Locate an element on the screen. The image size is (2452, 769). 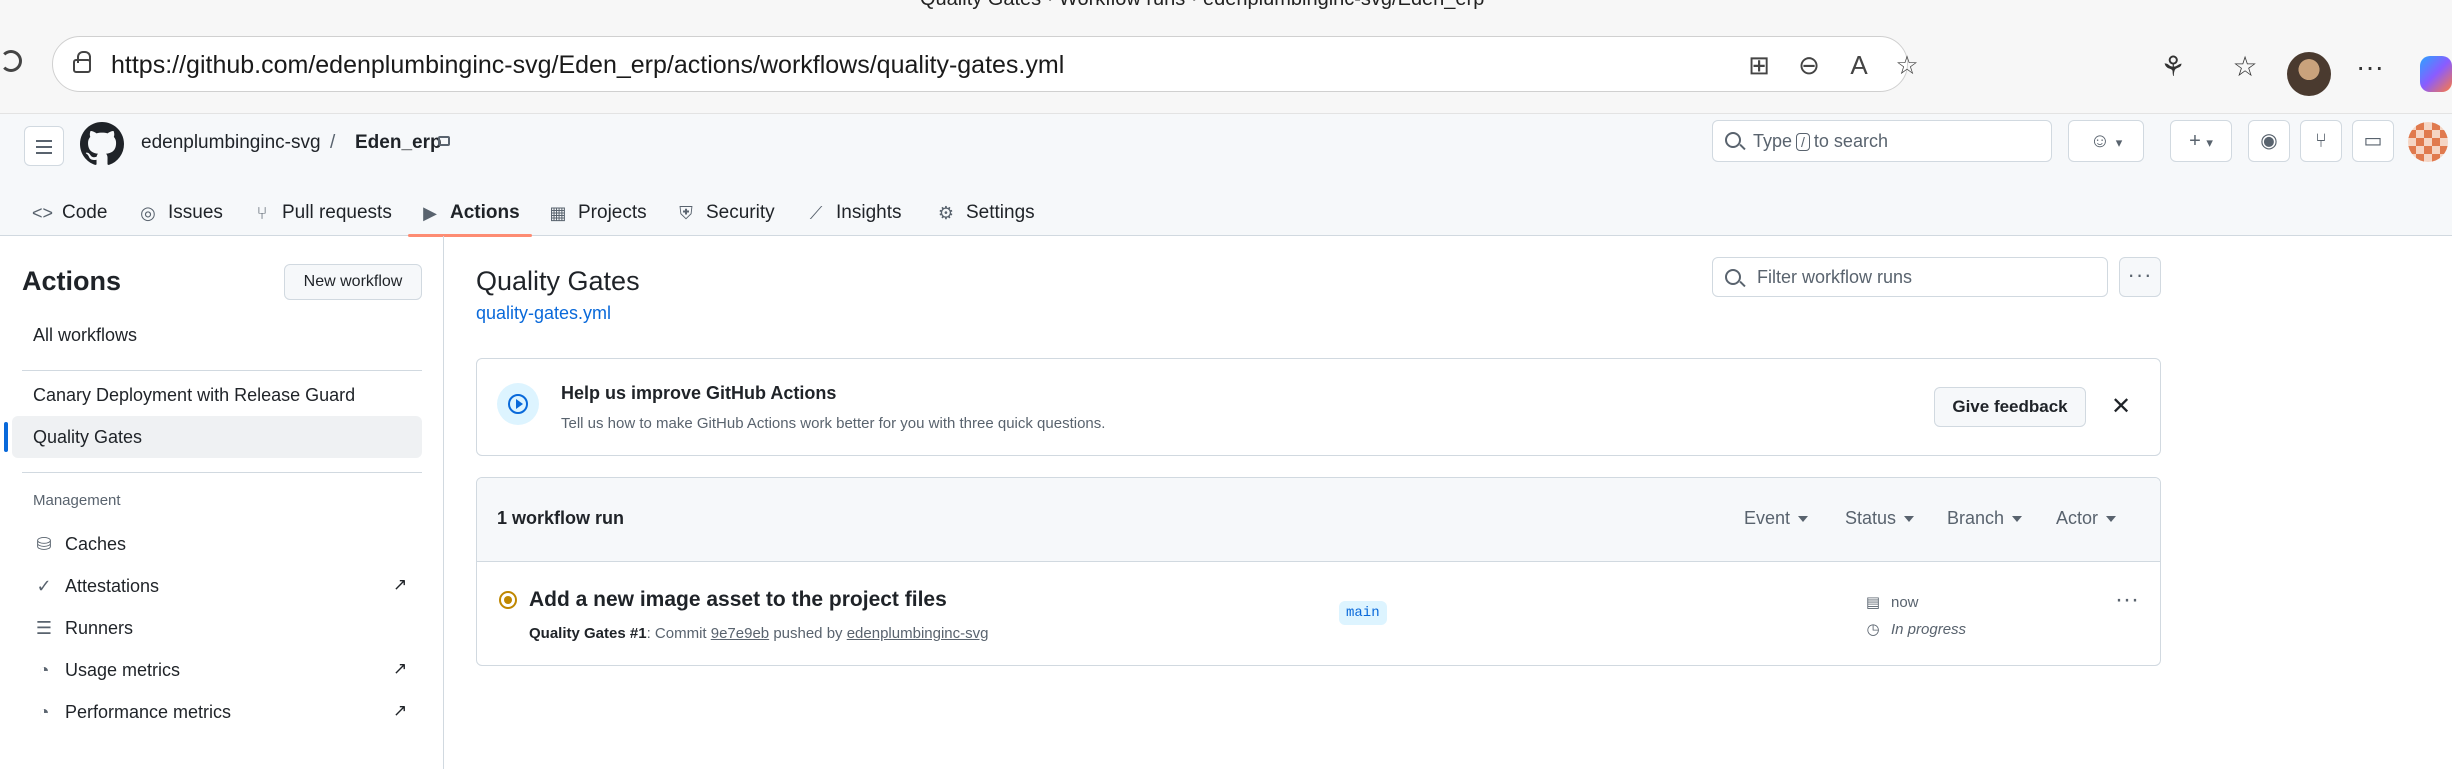
branch-filter-dropdown: Branch is located at coordinates (1985, 518).